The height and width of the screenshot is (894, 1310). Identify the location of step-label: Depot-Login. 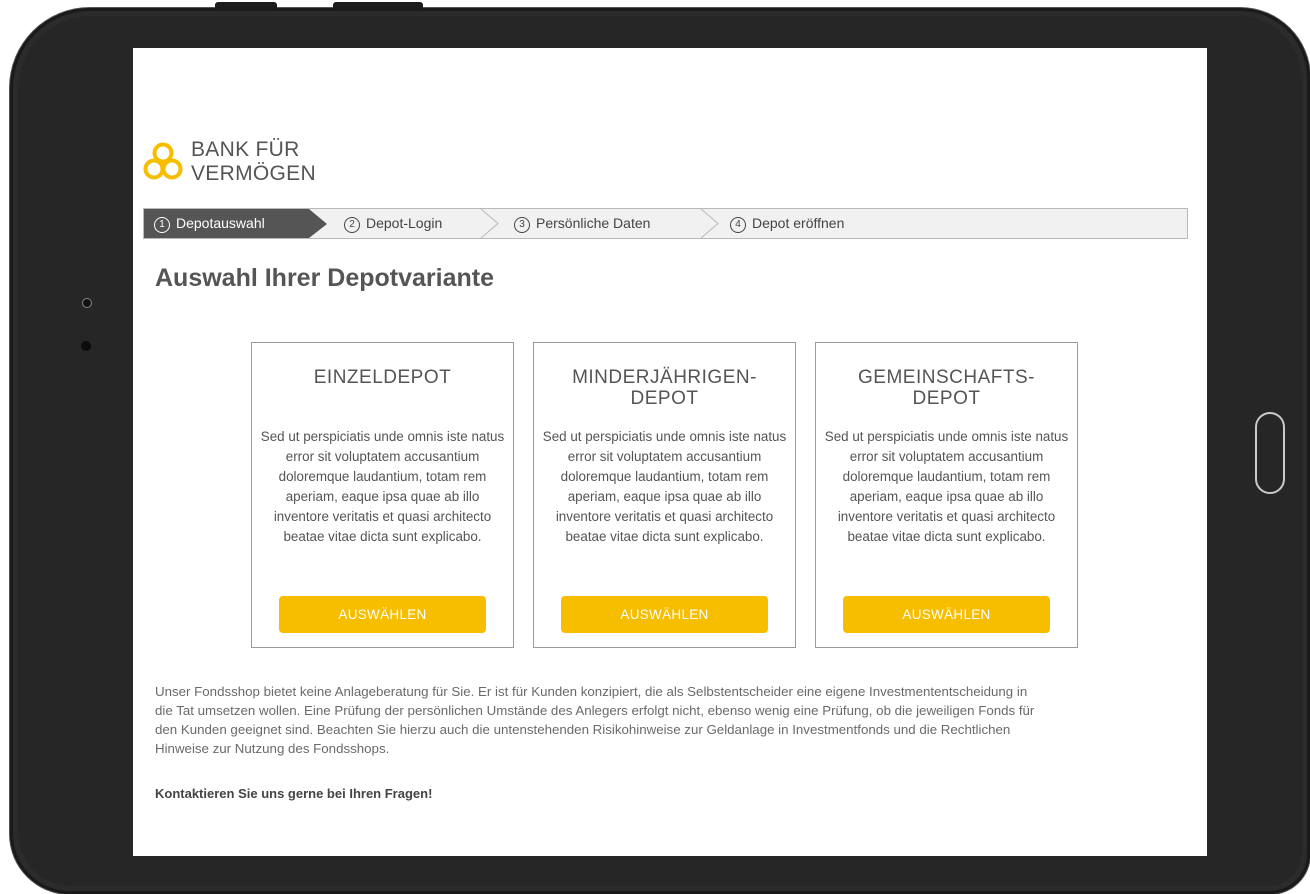
(404, 223).